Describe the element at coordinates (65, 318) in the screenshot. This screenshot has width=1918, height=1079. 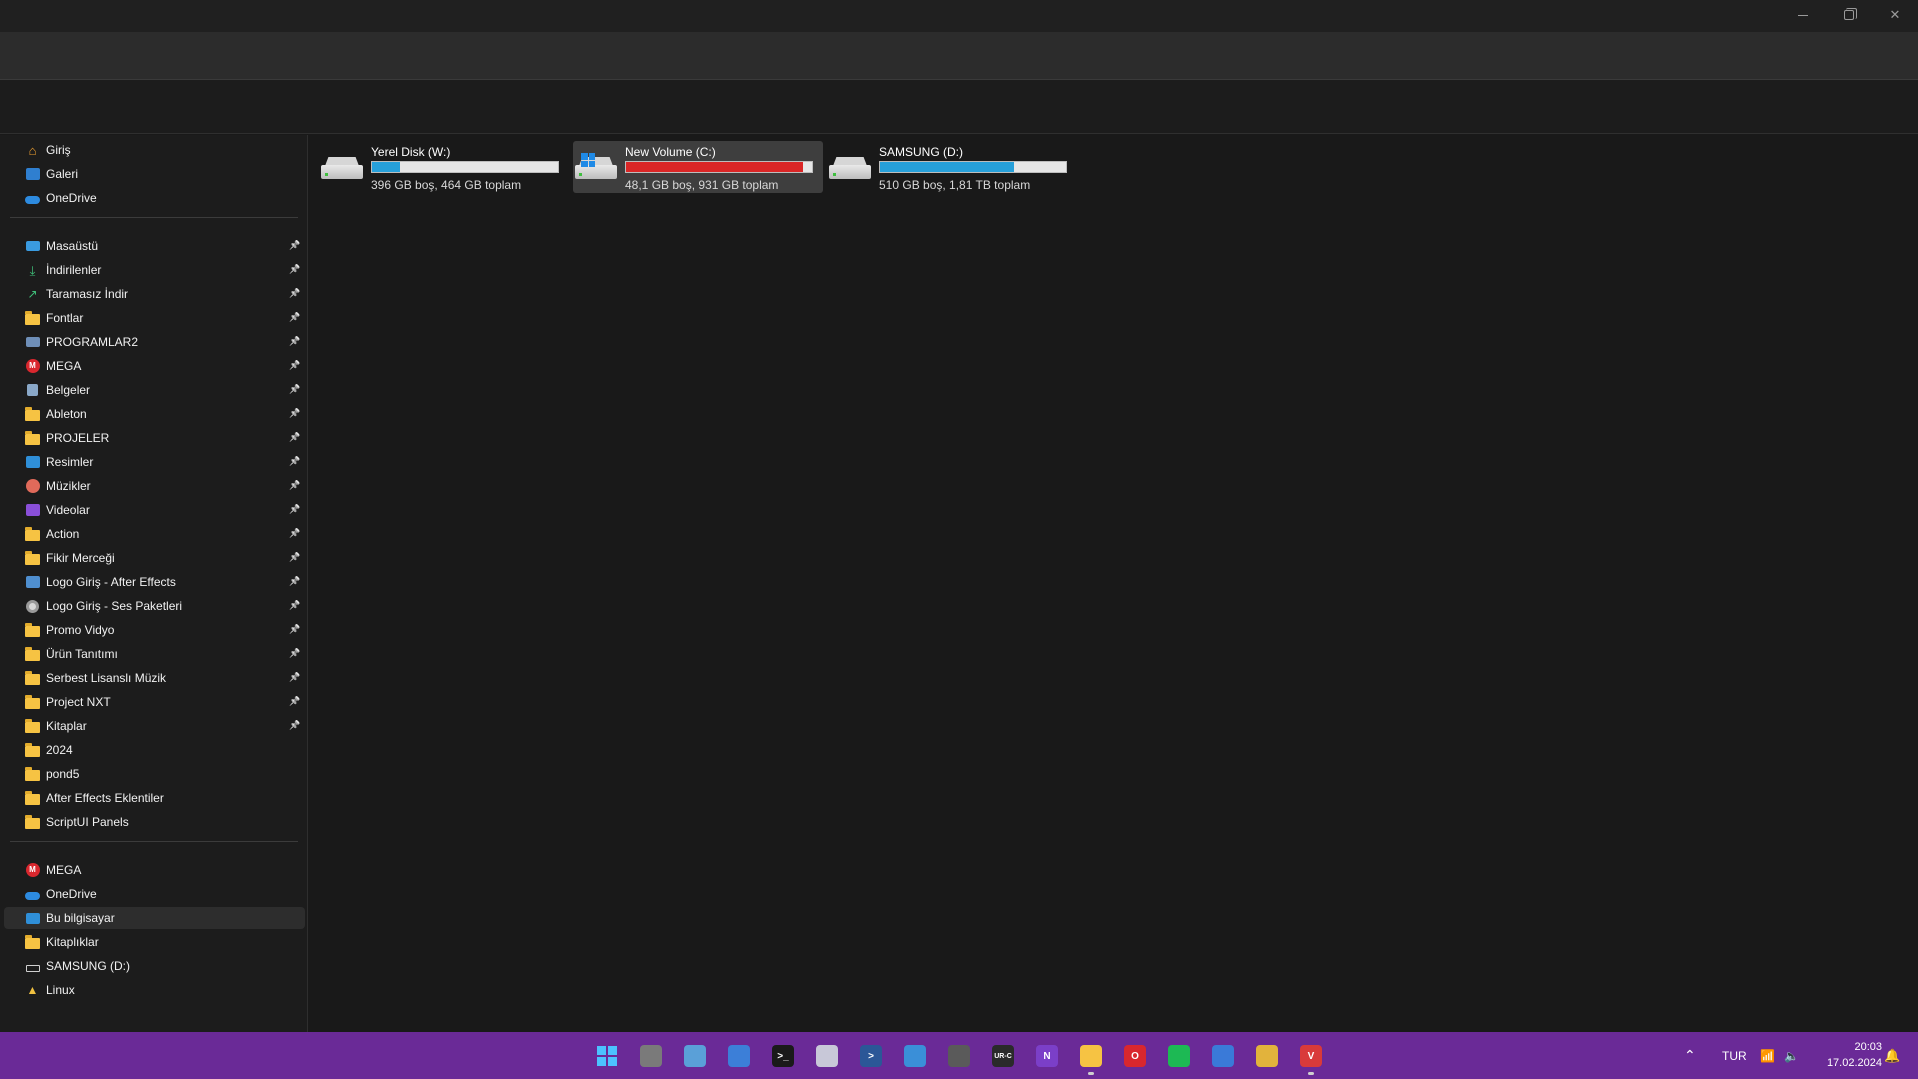
I see `sidebar-item-label: Fontlar` at that location.